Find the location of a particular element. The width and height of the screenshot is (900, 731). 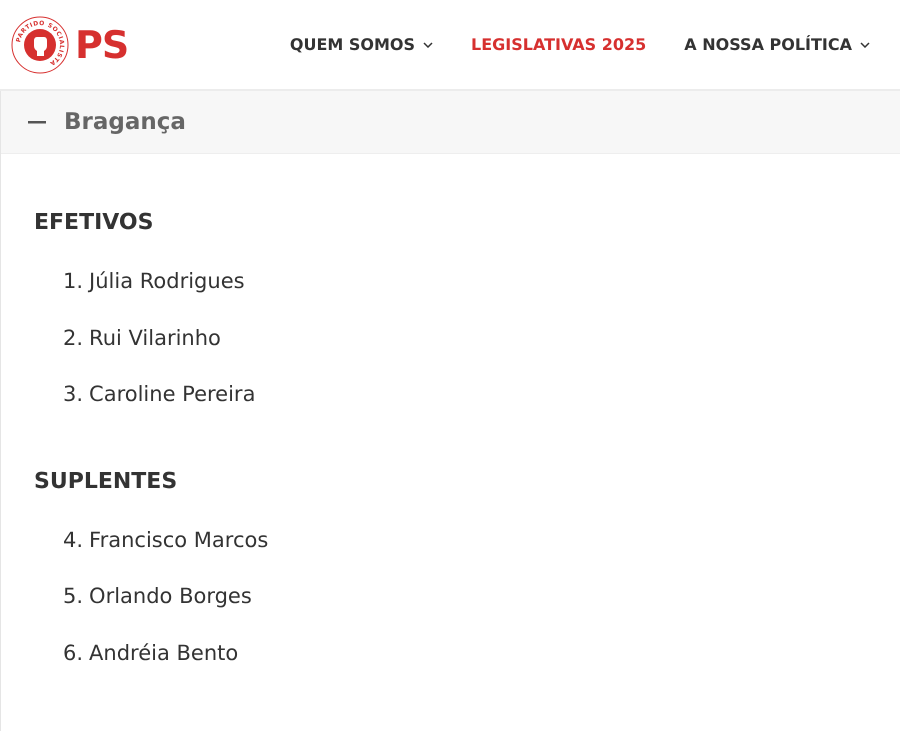

list-number: 5. is located at coordinates (73, 596).